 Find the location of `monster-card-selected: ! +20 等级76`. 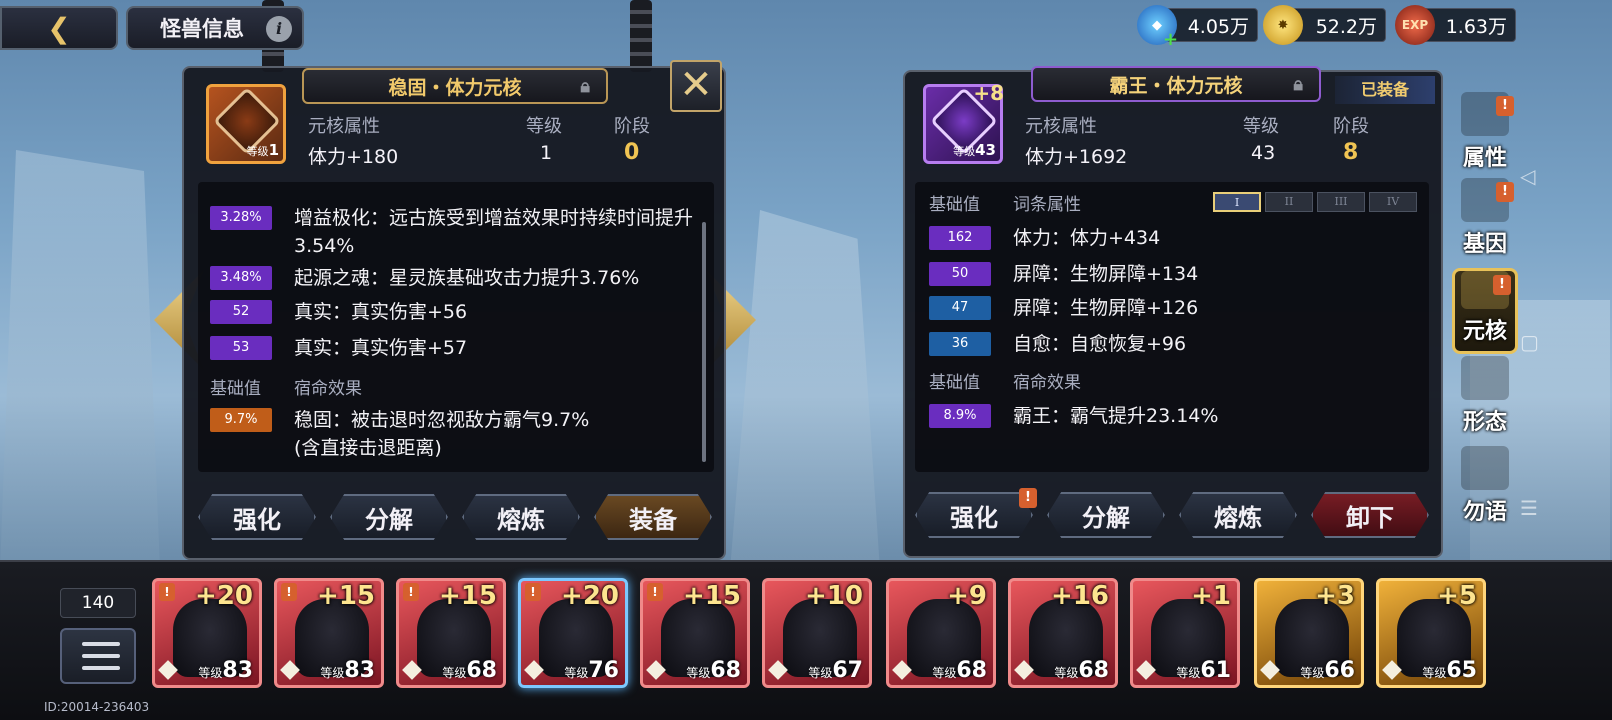

monster-card-selected: ! +20 等级76 is located at coordinates (573, 633).